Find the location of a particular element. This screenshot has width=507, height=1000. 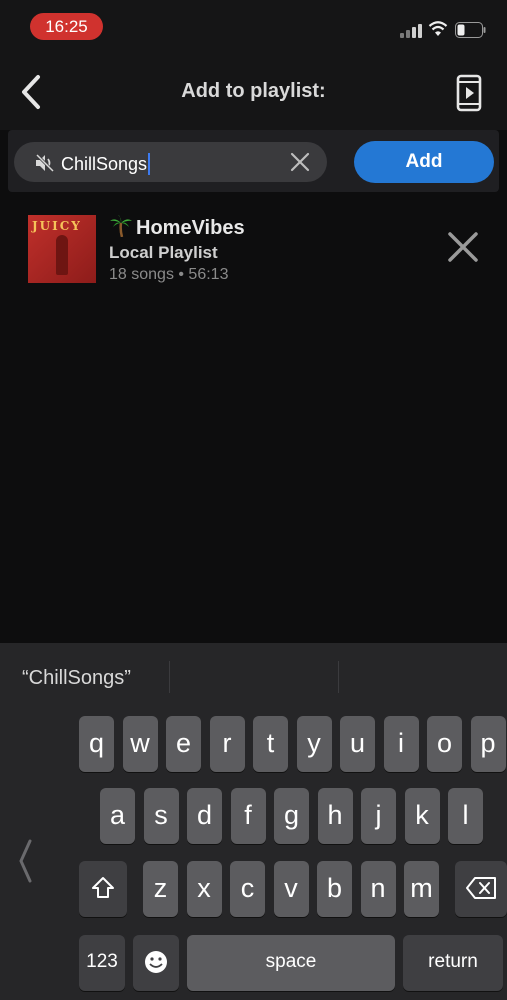

key-a: a is located at coordinates (117, 816).